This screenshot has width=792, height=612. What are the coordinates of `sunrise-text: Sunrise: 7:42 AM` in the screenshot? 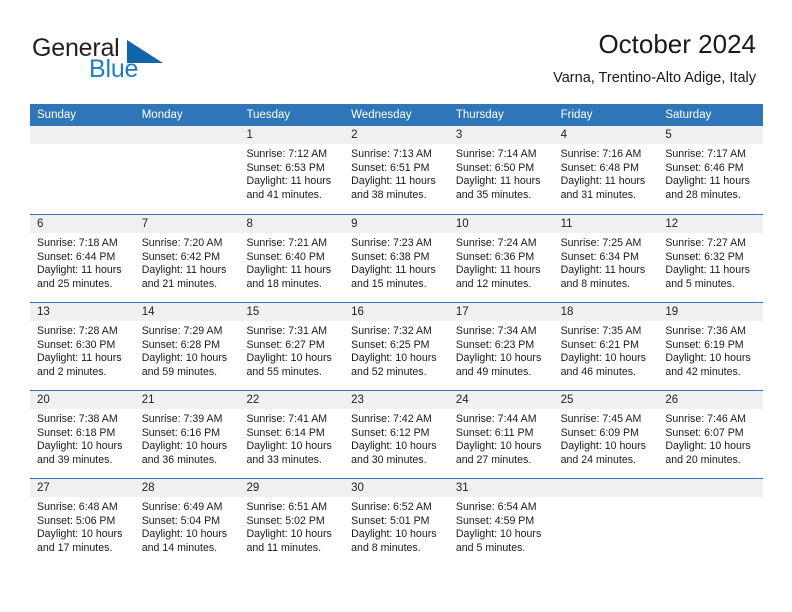 It's located at (391, 419).